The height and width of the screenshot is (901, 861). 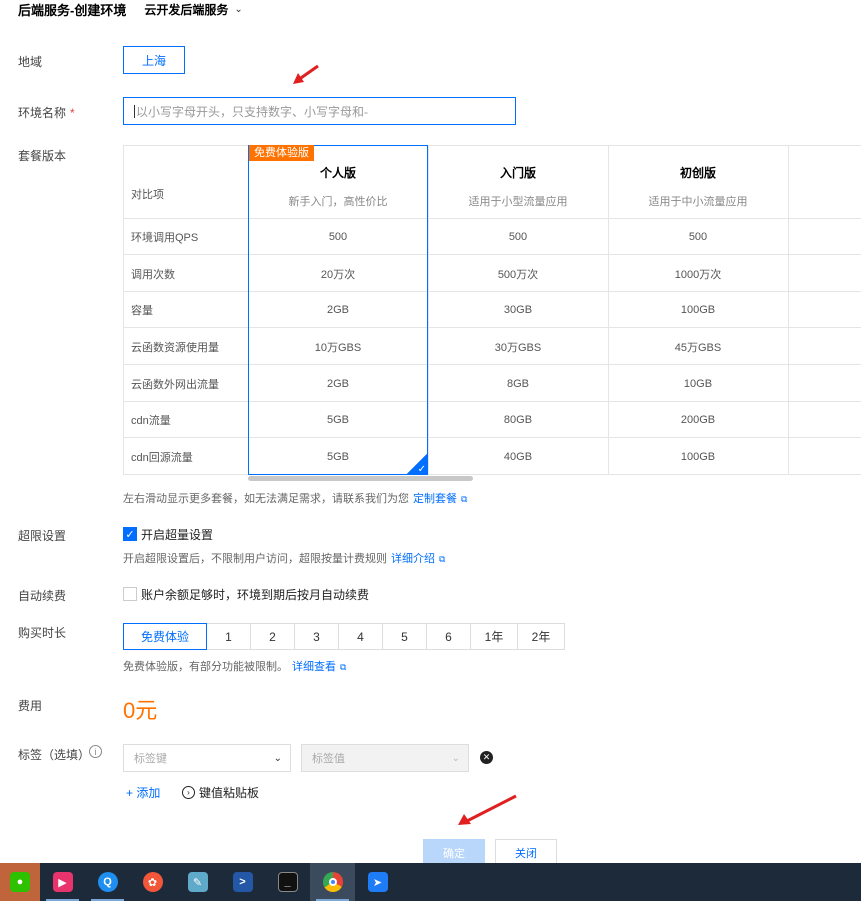 I want to click on plan-value-cell: 10GB, so click(x=698, y=384).